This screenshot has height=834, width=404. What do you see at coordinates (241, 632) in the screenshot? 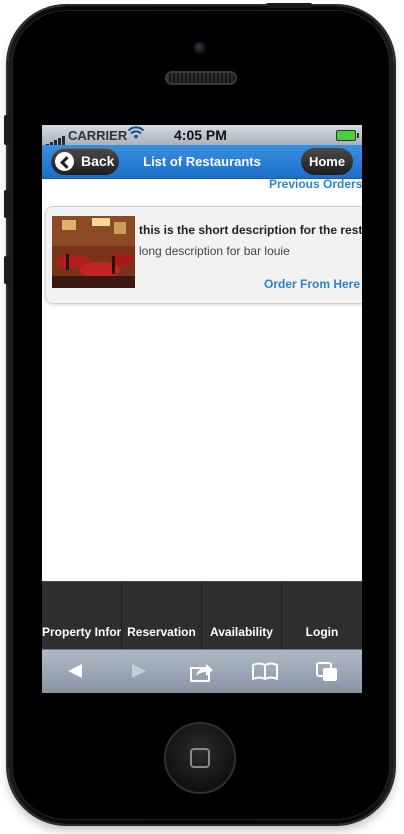
I see `tab-label: Availability` at bounding box center [241, 632].